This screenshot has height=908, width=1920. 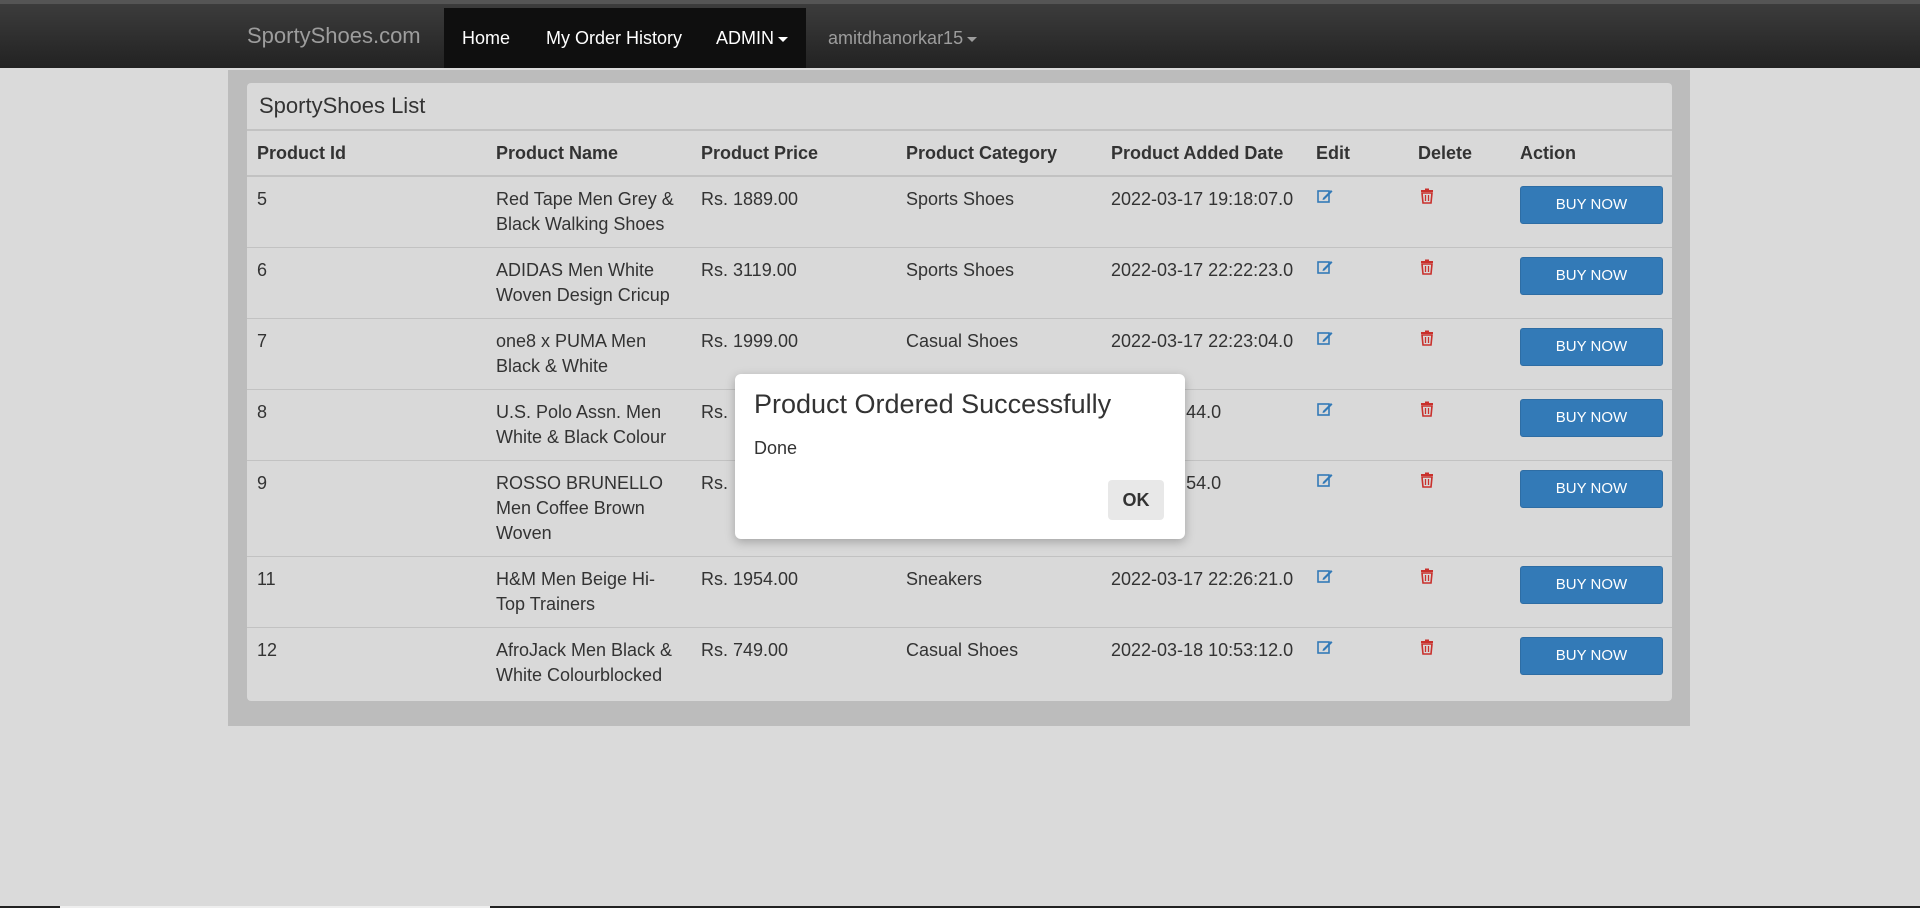 What do you see at coordinates (366, 591) in the screenshot?
I see `cell-product-id: 11` at bounding box center [366, 591].